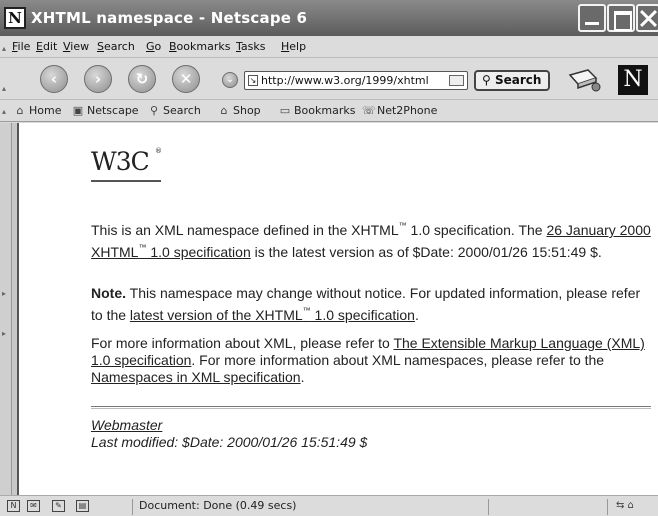  What do you see at coordinates (584, 80) in the screenshot?
I see `print-icon` at bounding box center [584, 80].